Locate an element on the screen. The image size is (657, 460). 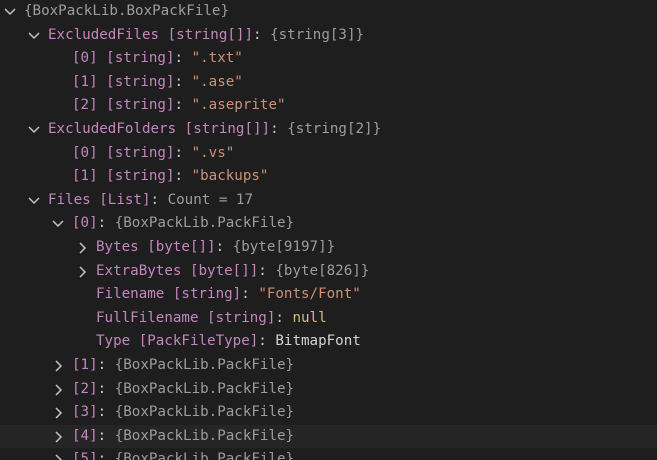
tree-row-file-3: [3]: {BoxPackLib.PackFile} is located at coordinates (328, 413).